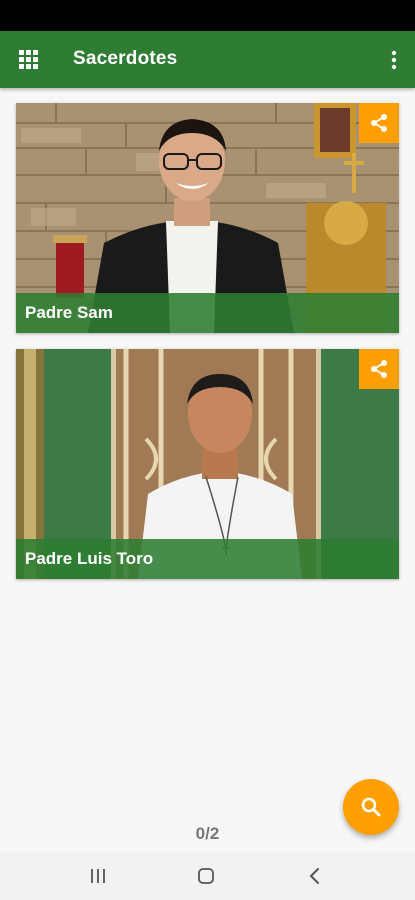 This screenshot has width=415, height=900. I want to click on priest-name: Padre Sam, so click(207, 313).